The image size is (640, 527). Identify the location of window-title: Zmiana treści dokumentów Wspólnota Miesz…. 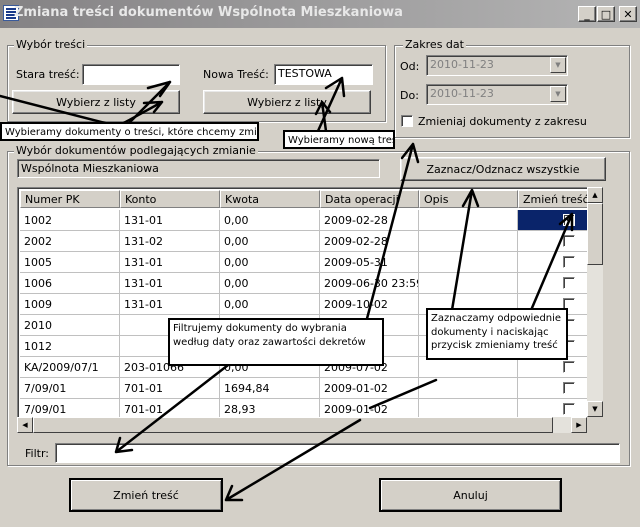
(208, 12).